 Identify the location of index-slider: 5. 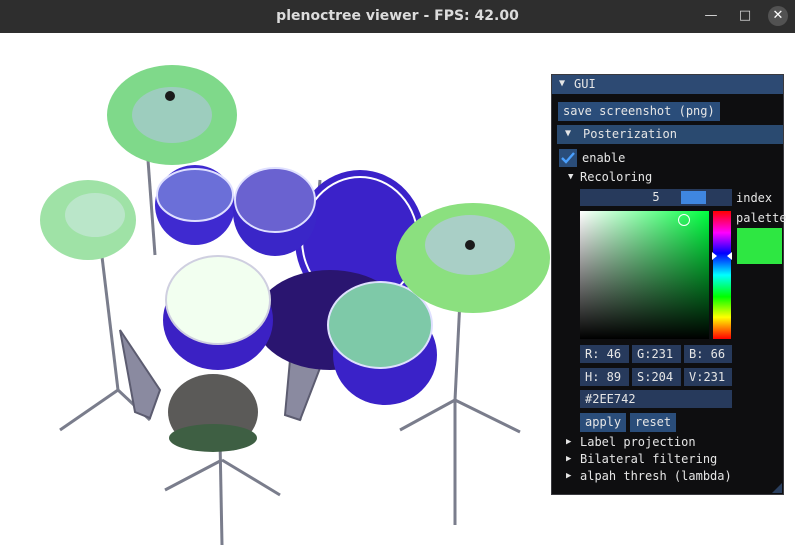
(656, 197).